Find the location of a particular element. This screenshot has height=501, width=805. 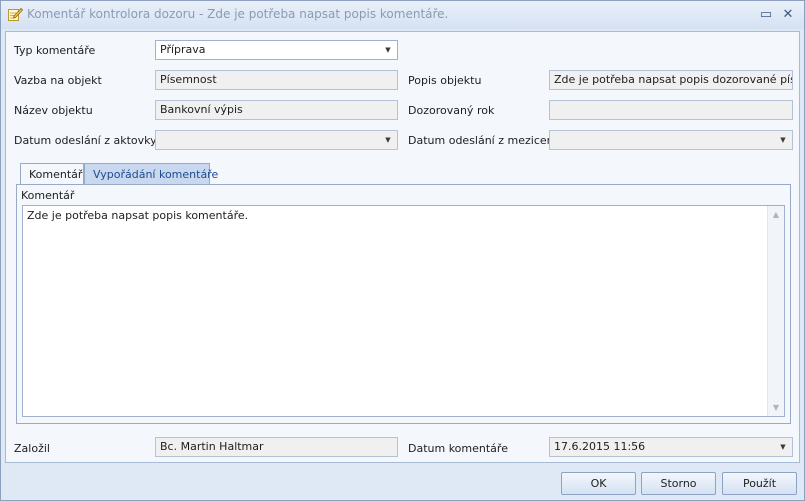

note-pencil-icon is located at coordinates (15, 14).